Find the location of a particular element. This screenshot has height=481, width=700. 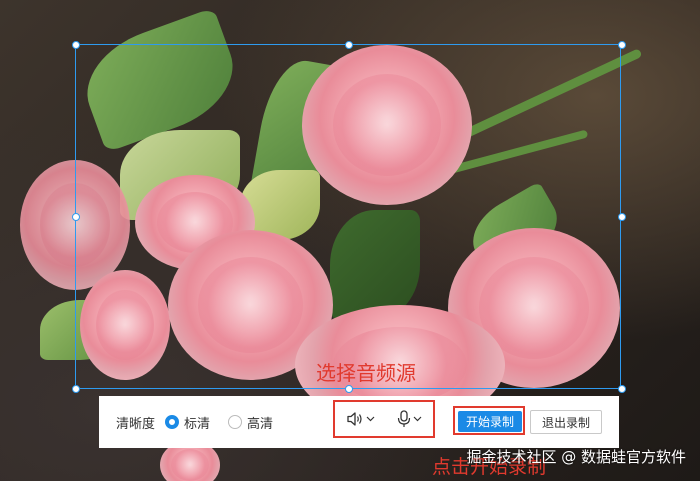

resize-handle-bottom-right is located at coordinates (622, 389).